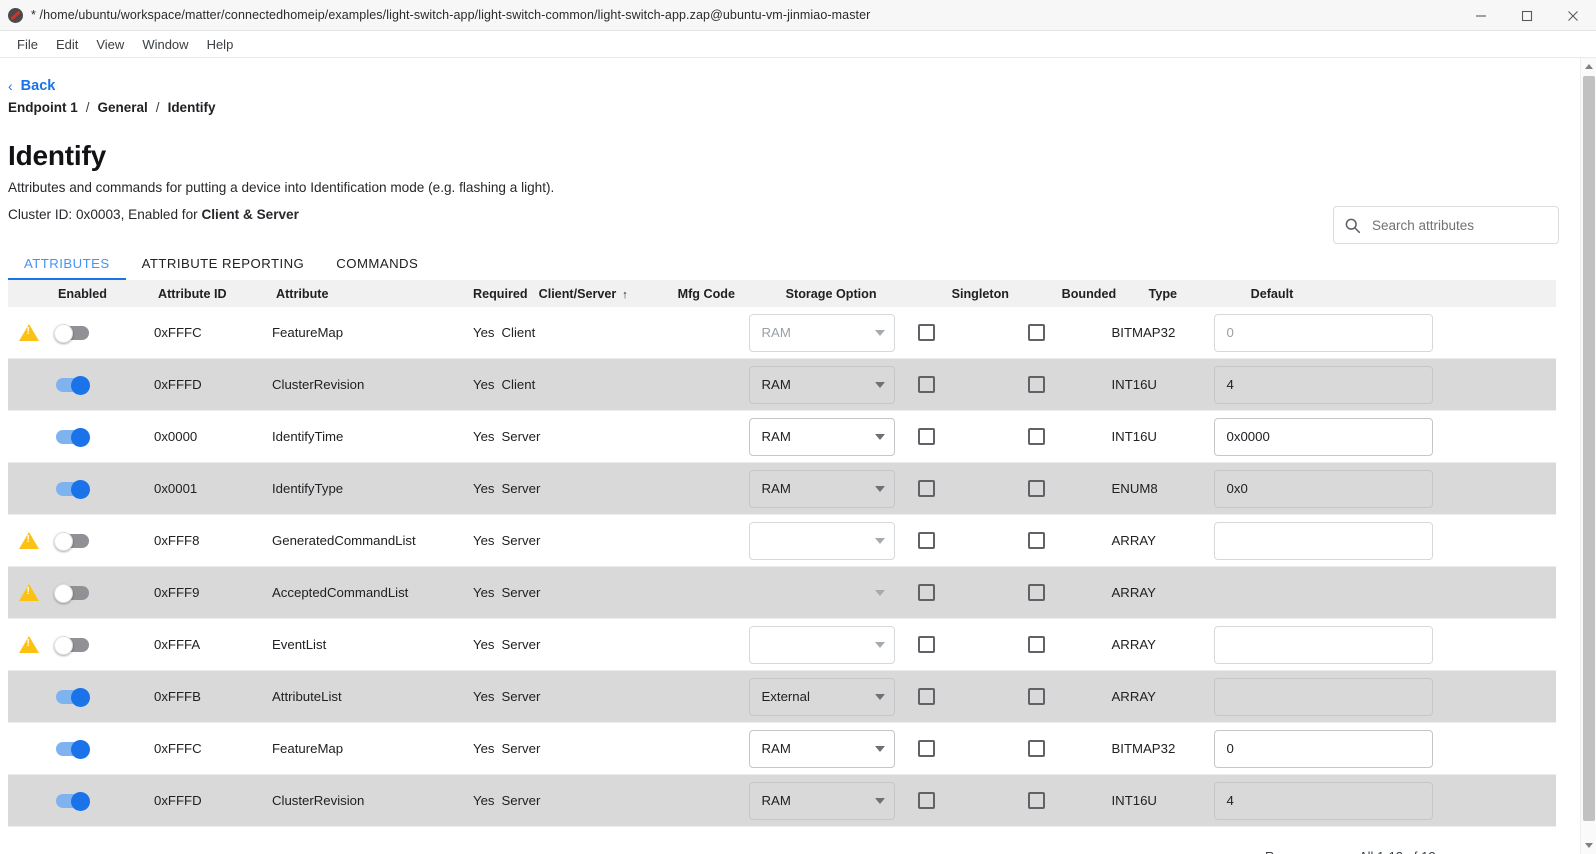 The width and height of the screenshot is (1596, 854). What do you see at coordinates (27, 44) in the screenshot?
I see `menu-item-file: File` at bounding box center [27, 44].